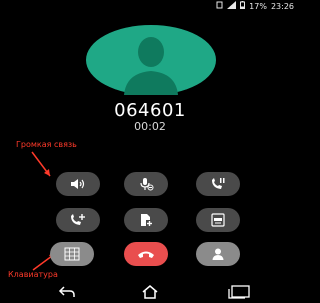  I want to click on notification-icon, so click(219, 6).